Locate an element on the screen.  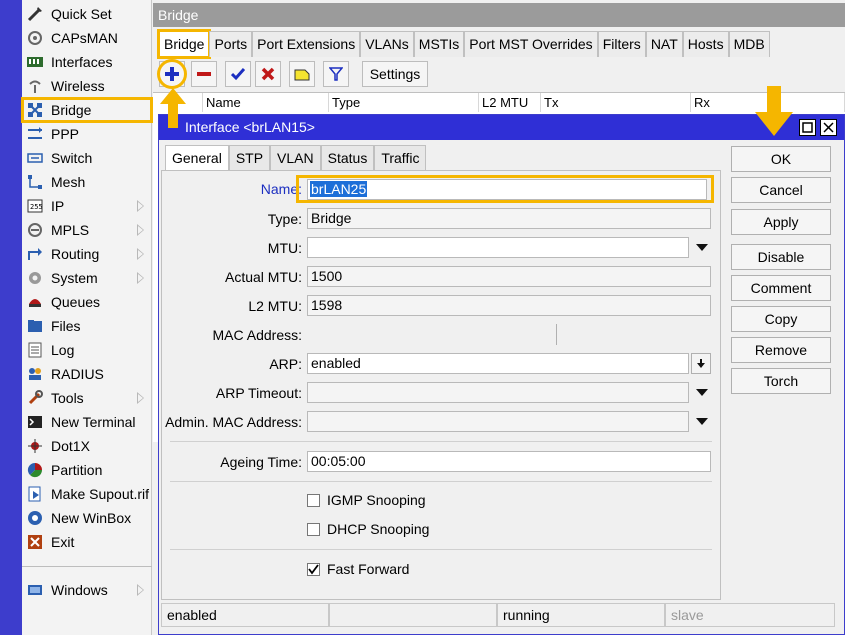
sidebar-item-radius: RADIUS is located at coordinates (87, 374).